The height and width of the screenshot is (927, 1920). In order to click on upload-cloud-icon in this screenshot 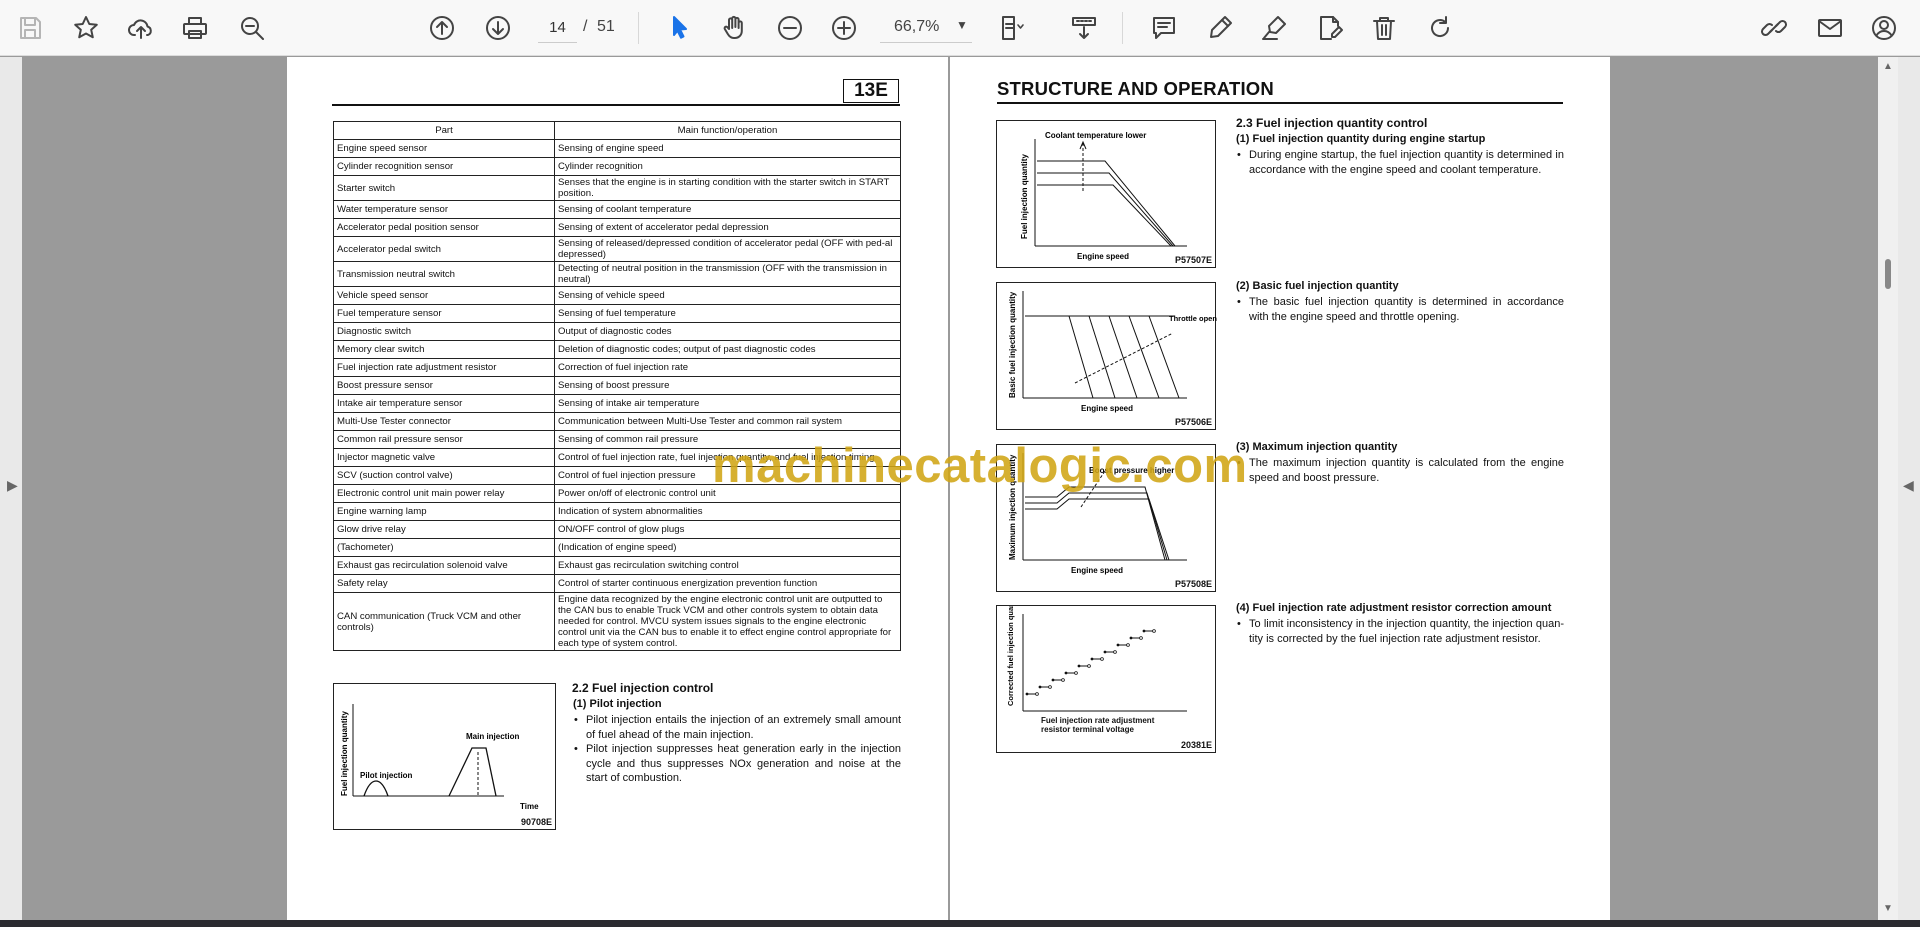, I will do `click(141, 28)`.